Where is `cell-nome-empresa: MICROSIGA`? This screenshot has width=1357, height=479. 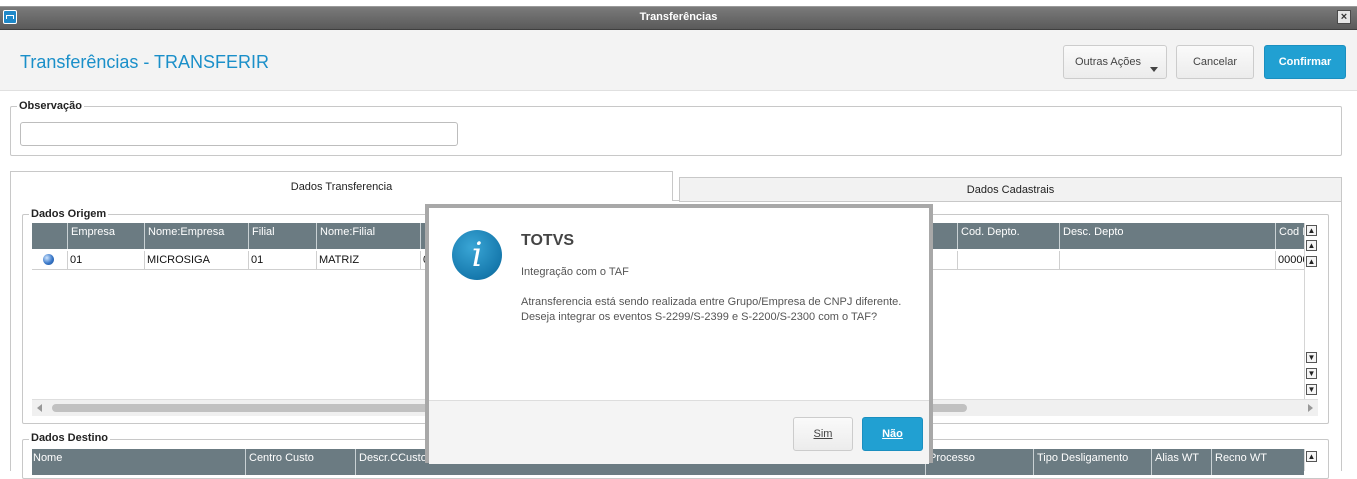
cell-nome-empresa: MICROSIGA is located at coordinates (197, 260).